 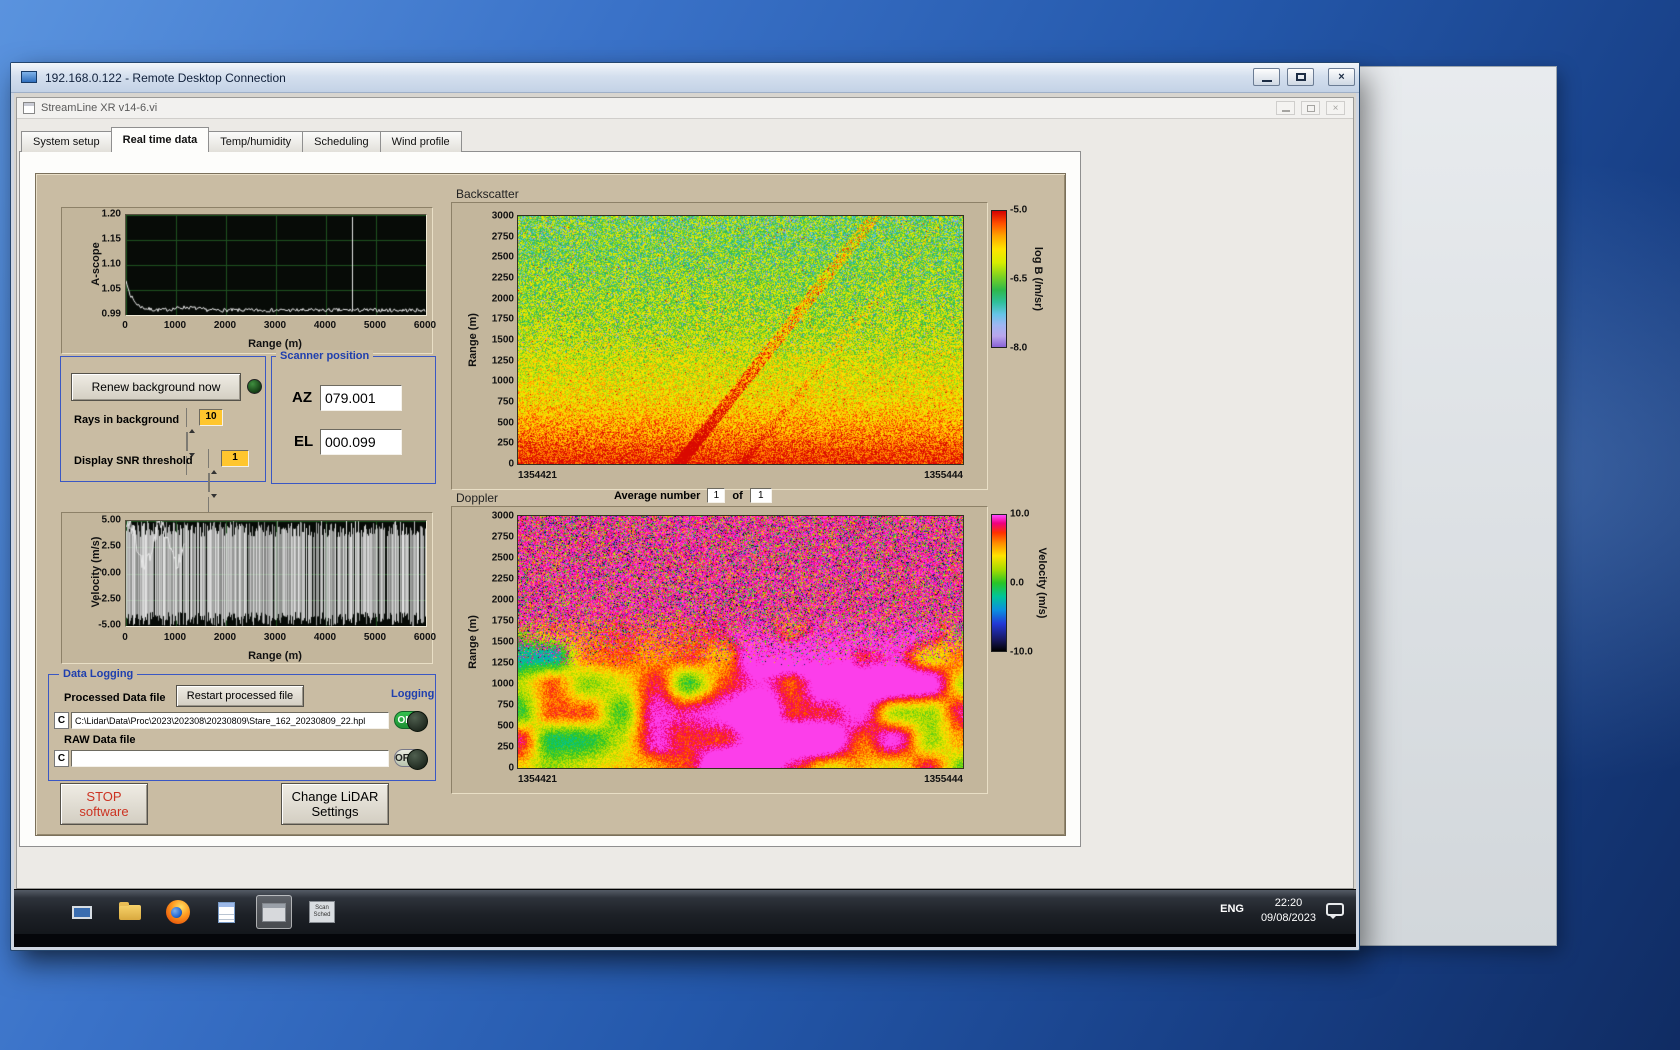 I want to click on folder-icon, so click(x=130, y=910).